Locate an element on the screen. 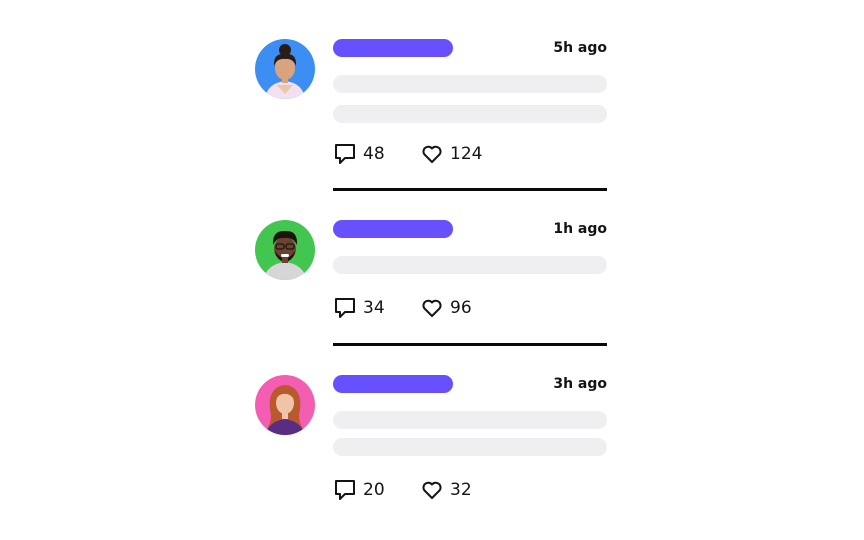 This screenshot has width=864, height=540. like-count: 124 is located at coordinates (466, 154).